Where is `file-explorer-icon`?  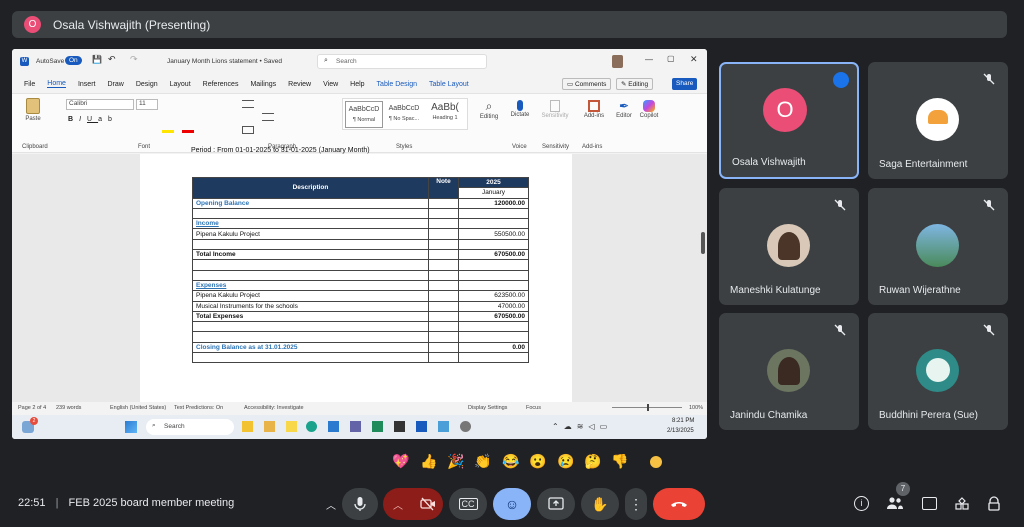
file-explorer-icon is located at coordinates (247, 426).